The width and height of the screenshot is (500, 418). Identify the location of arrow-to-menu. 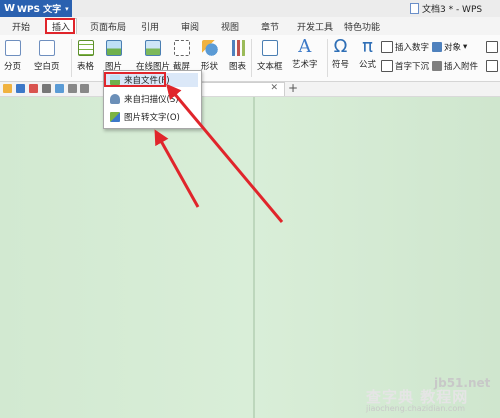
(177, 168).